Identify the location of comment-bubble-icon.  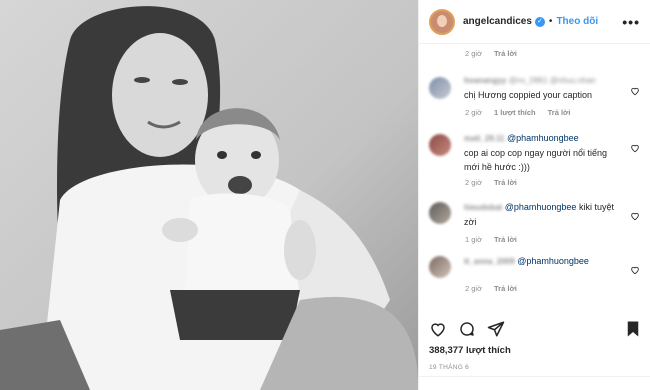
(467, 329).